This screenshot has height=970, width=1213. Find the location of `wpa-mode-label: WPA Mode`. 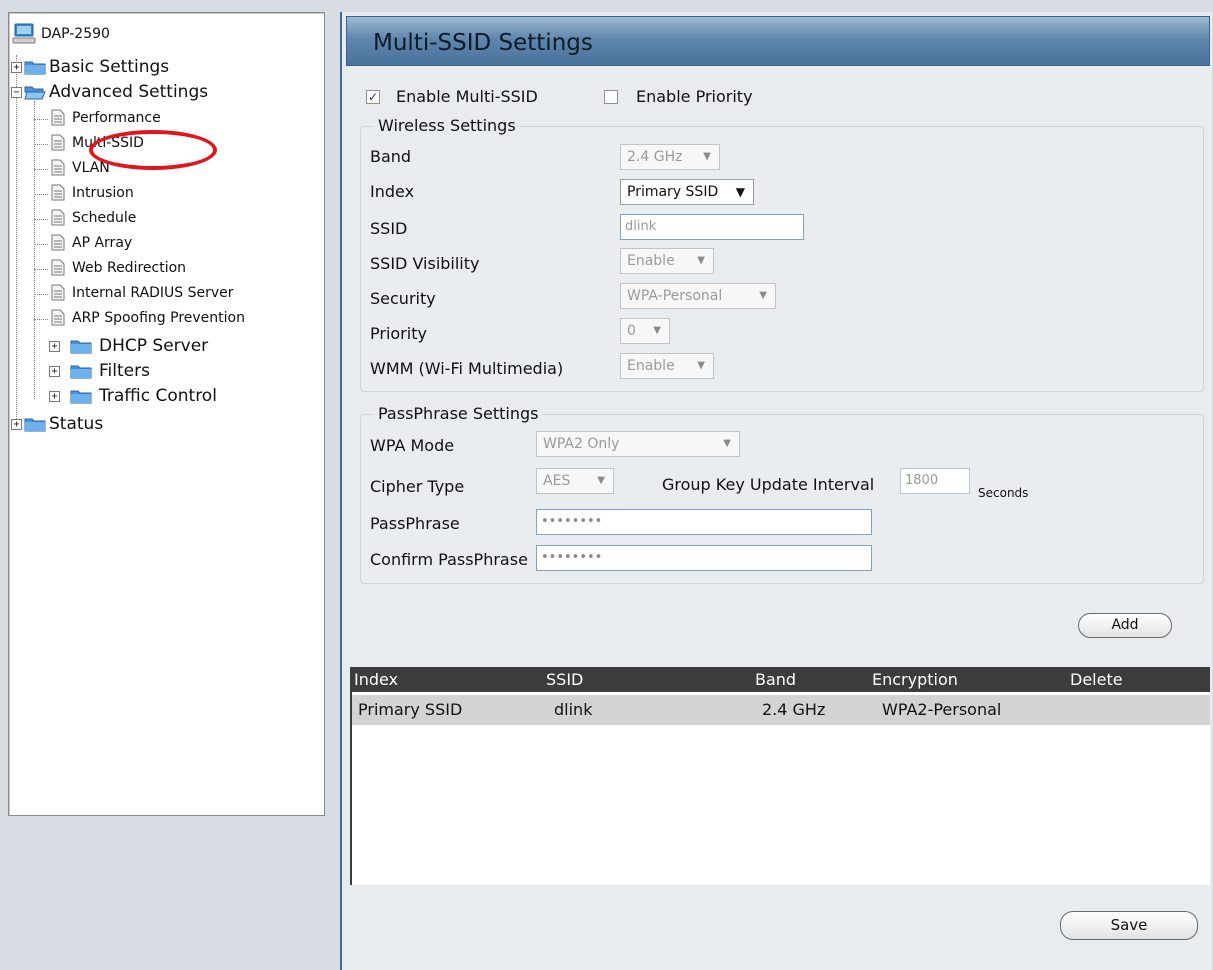

wpa-mode-label: WPA Mode is located at coordinates (412, 445).